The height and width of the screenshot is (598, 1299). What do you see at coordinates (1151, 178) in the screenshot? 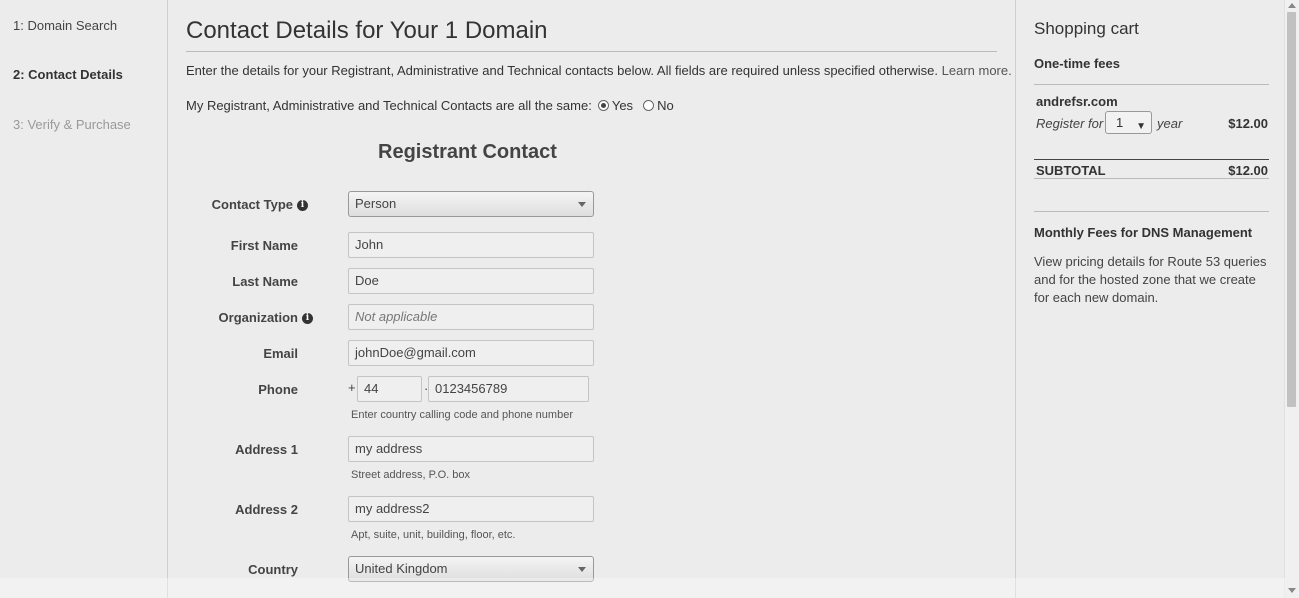
I see `subtotal-bottom-divider` at bounding box center [1151, 178].